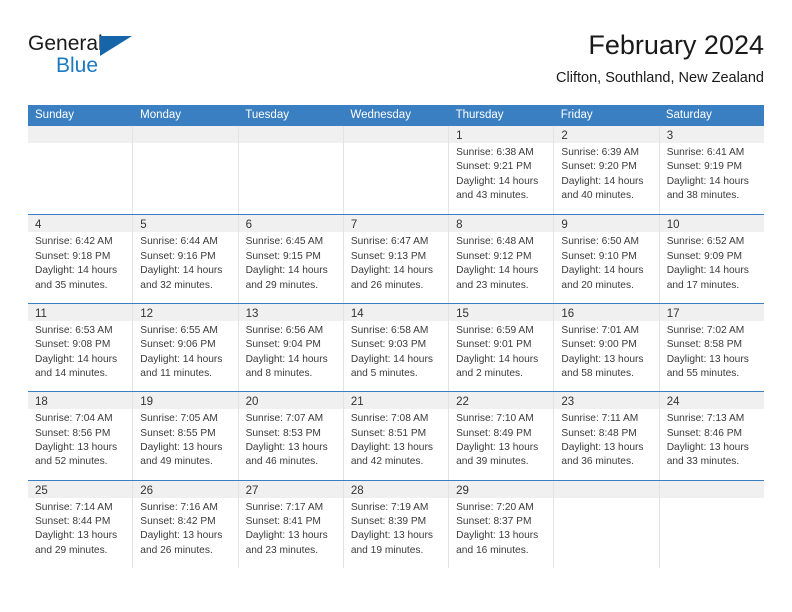 Image resolution: width=792 pixels, height=612 pixels. What do you see at coordinates (41, 313) in the screenshot?
I see `day-number: 11` at bounding box center [41, 313].